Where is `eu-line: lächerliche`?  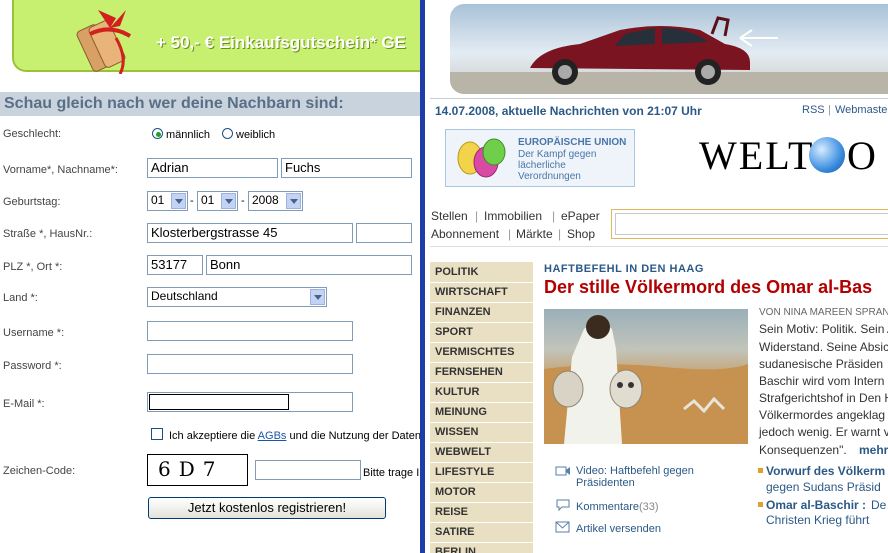
eu-line: lächerliche is located at coordinates (542, 165).